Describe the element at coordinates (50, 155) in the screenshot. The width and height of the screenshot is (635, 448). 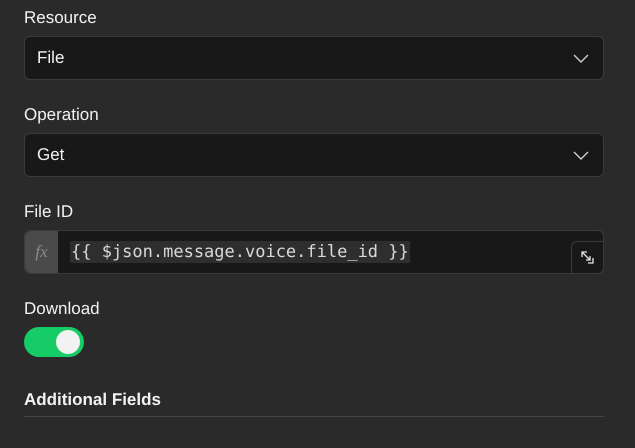
I see `select-value: Get` at that location.